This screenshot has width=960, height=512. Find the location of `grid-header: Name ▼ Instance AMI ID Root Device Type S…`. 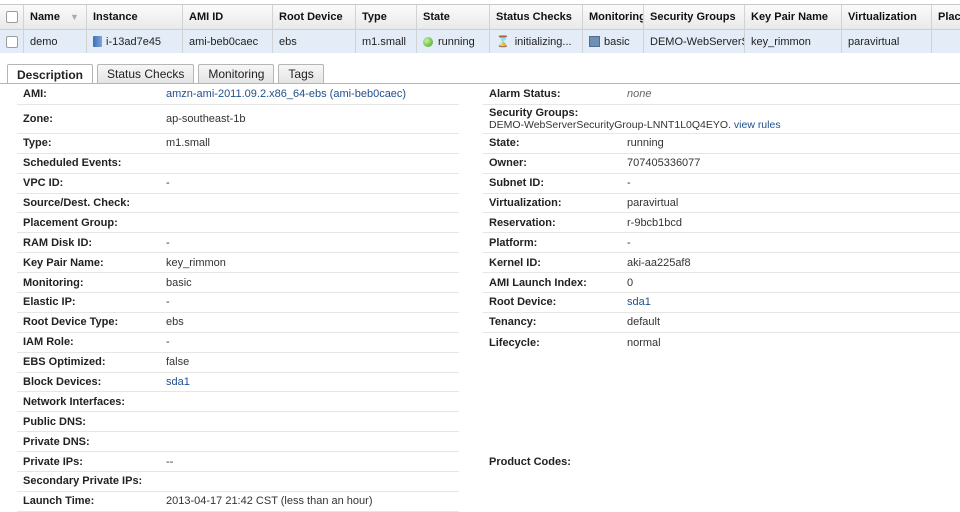

grid-header: Name ▼ Instance AMI ID Root Device Type S… is located at coordinates (480, 17).